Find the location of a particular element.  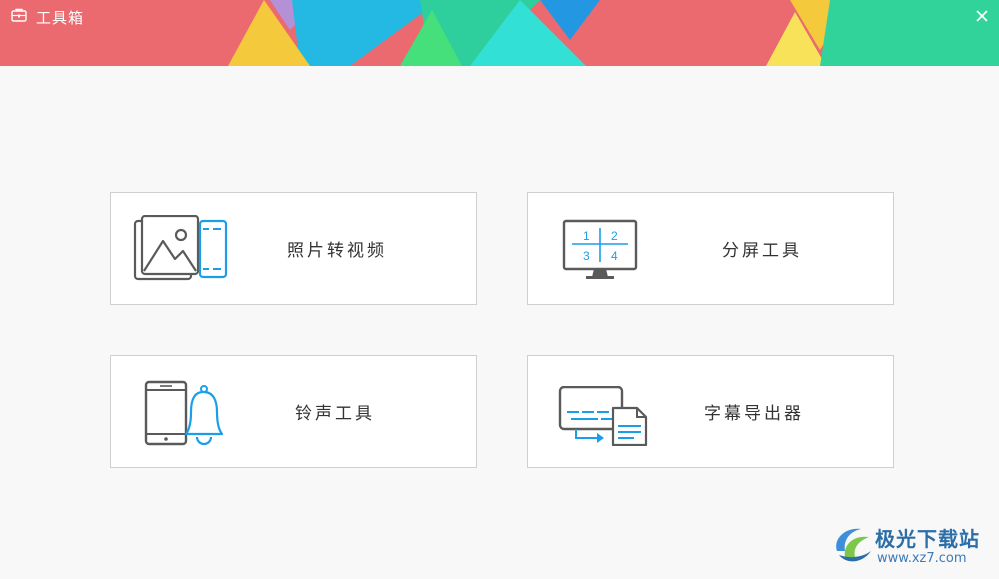

close-icon is located at coordinates (982, 16).